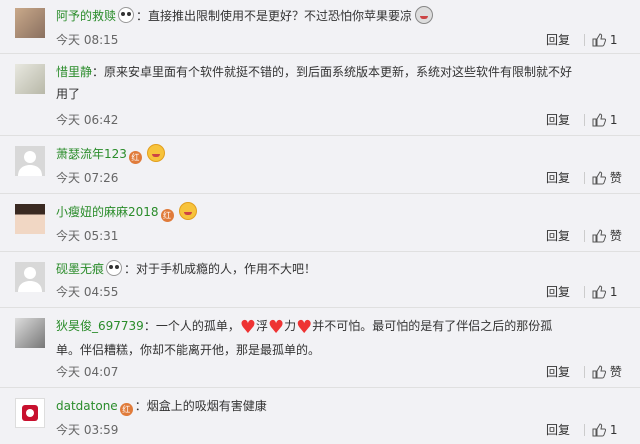  I want to click on brand-logo-icon, so click(30, 413).